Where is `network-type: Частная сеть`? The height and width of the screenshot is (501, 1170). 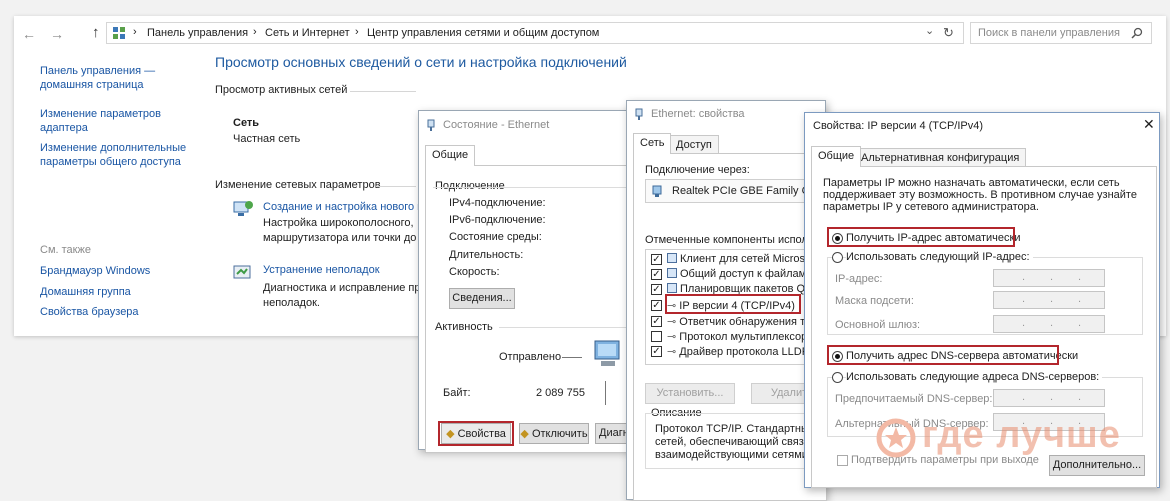 network-type: Частная сеть is located at coordinates (266, 139).